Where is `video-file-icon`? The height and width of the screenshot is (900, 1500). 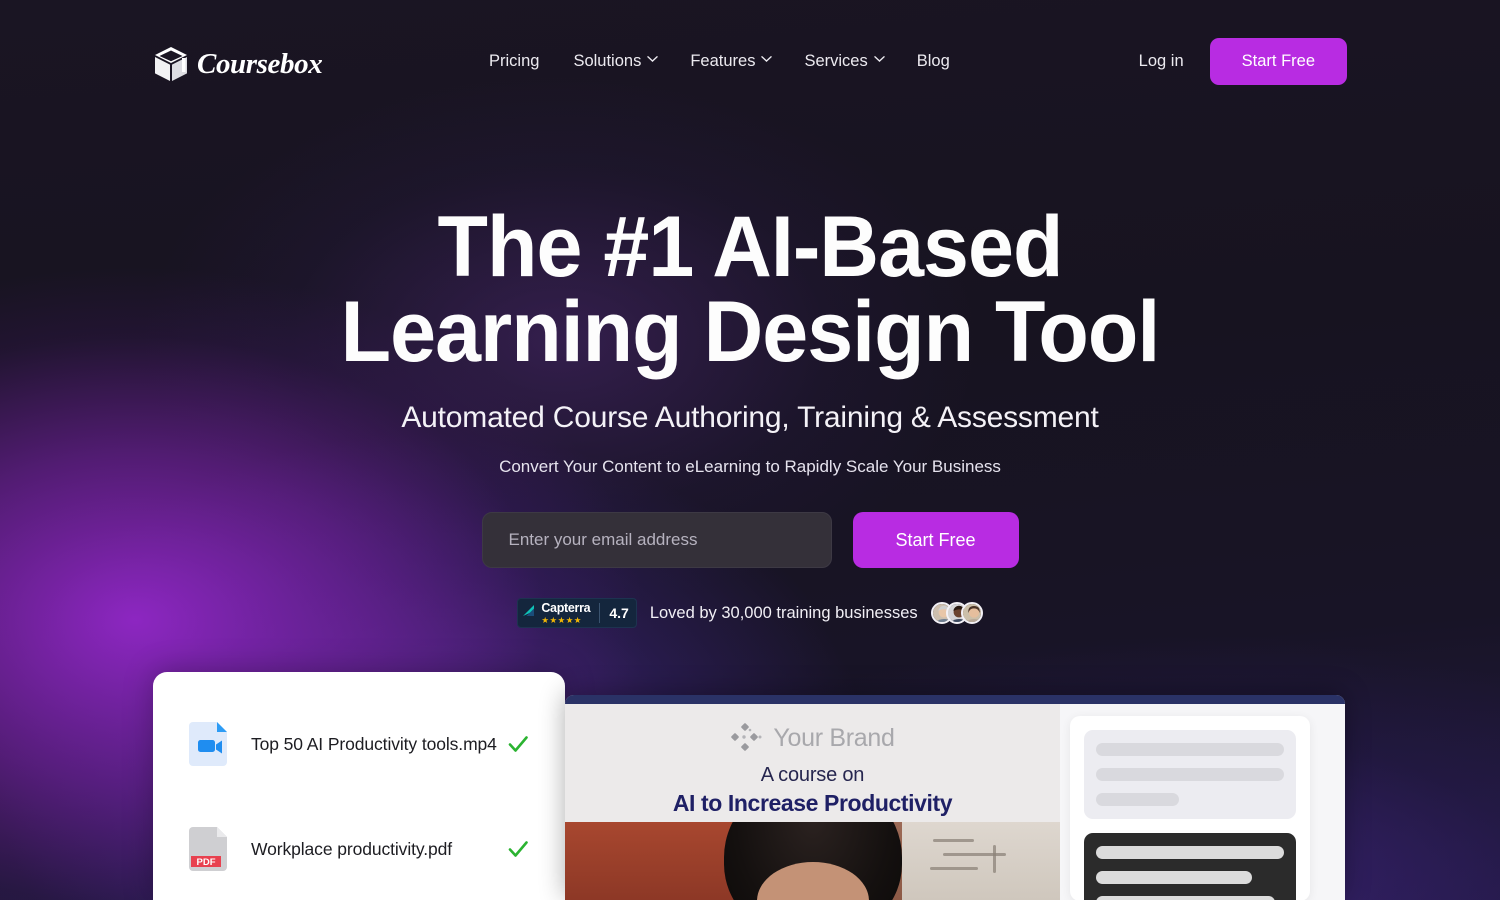
video-file-icon is located at coordinates (209, 744).